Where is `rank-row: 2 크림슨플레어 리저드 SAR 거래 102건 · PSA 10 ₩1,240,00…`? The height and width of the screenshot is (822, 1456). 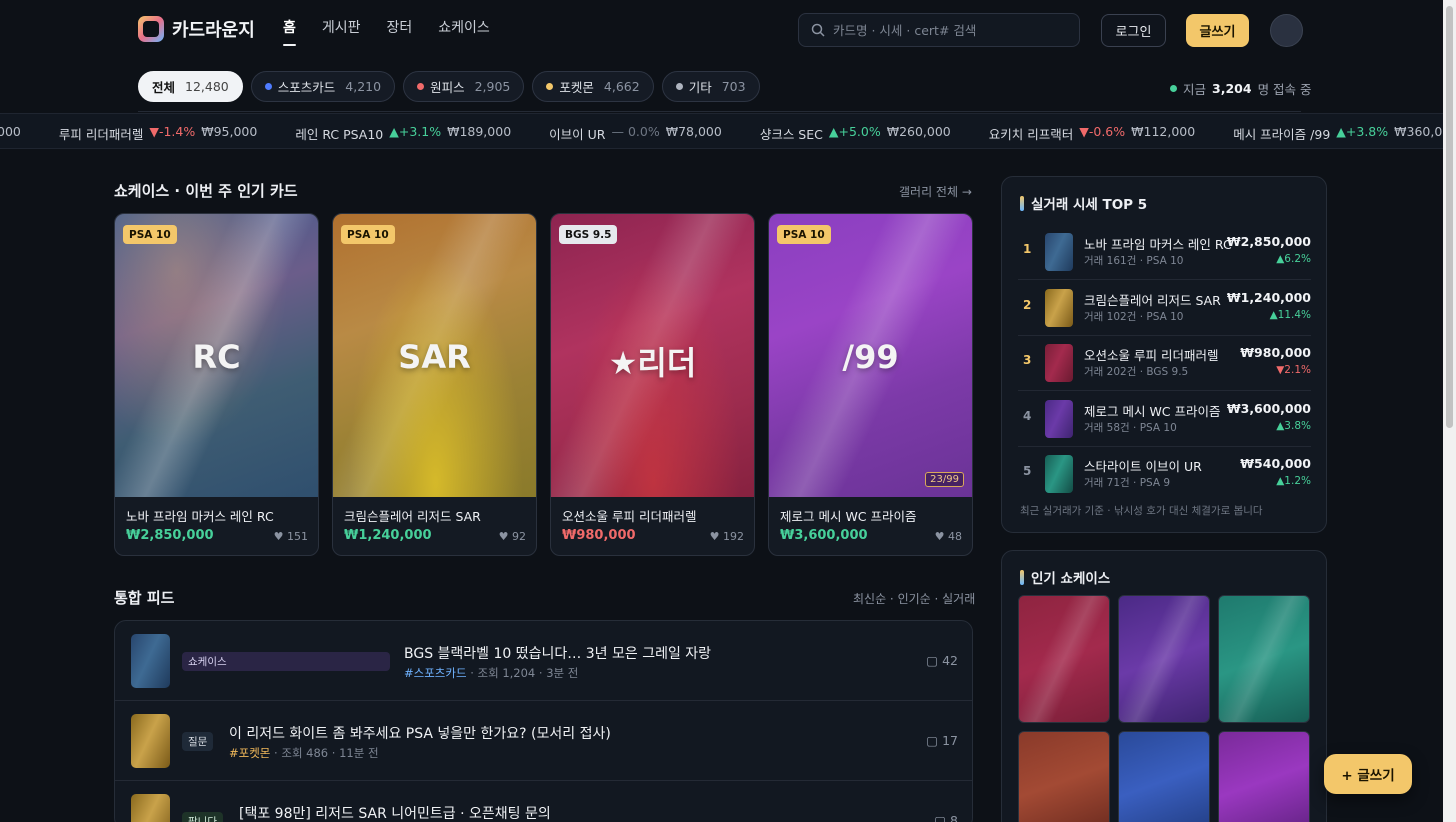
rank-row: 2 크림슨플레어 리저드 SAR 거래 102건 · PSA 10 ₩1,240,00… is located at coordinates (1164, 308).